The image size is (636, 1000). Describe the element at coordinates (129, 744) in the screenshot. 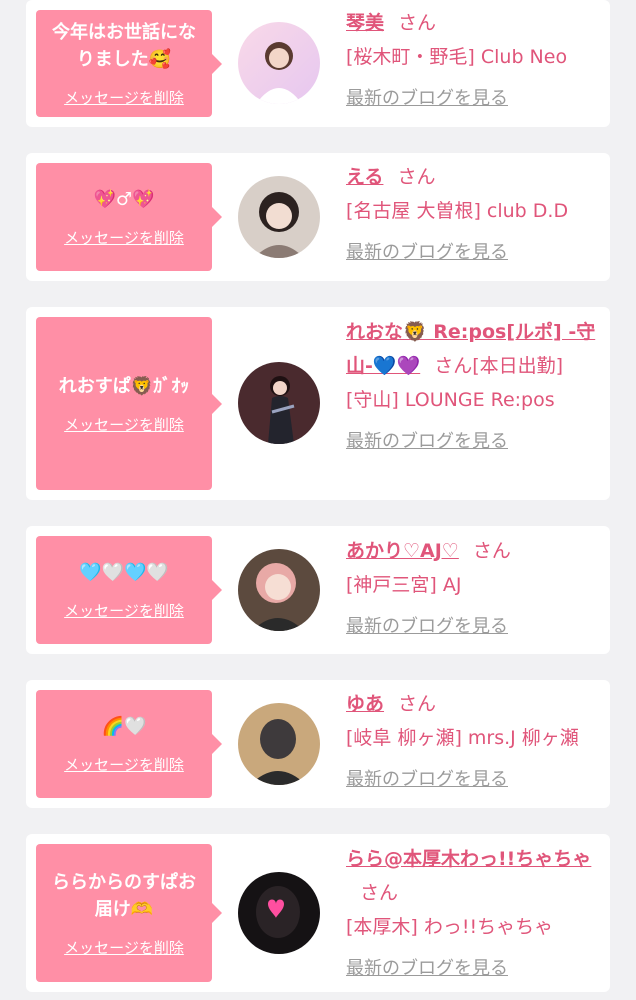

I see `message-bubble: 🌈🤍 メッセージを削除` at that location.